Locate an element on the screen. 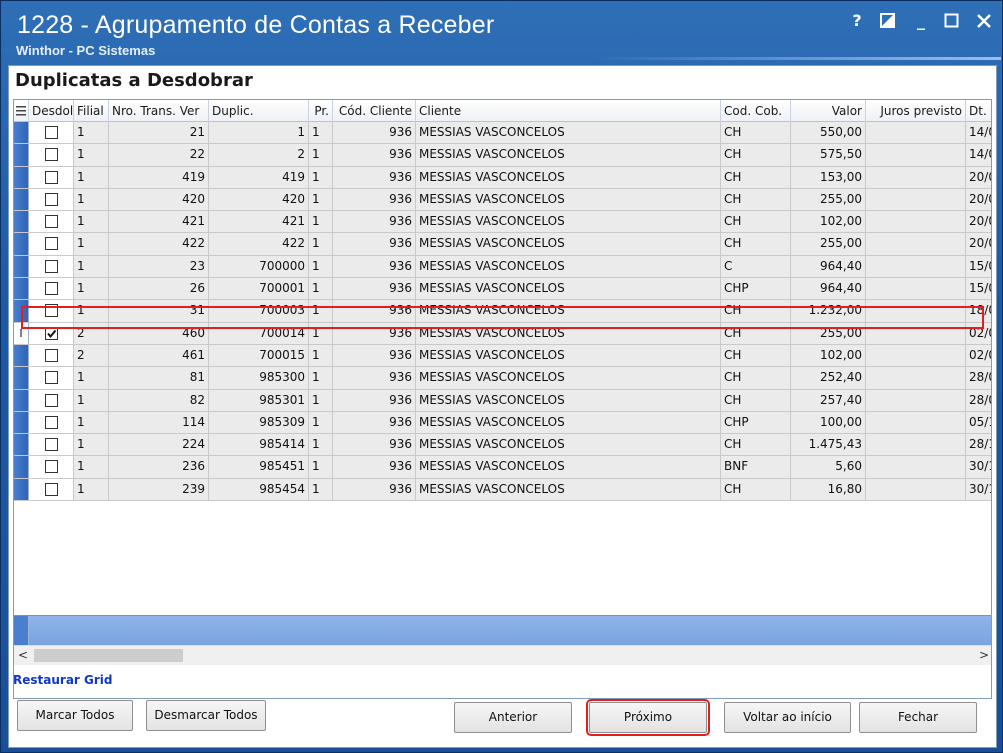 The image size is (1003, 753). title-decoration is located at coordinates (796, 58).